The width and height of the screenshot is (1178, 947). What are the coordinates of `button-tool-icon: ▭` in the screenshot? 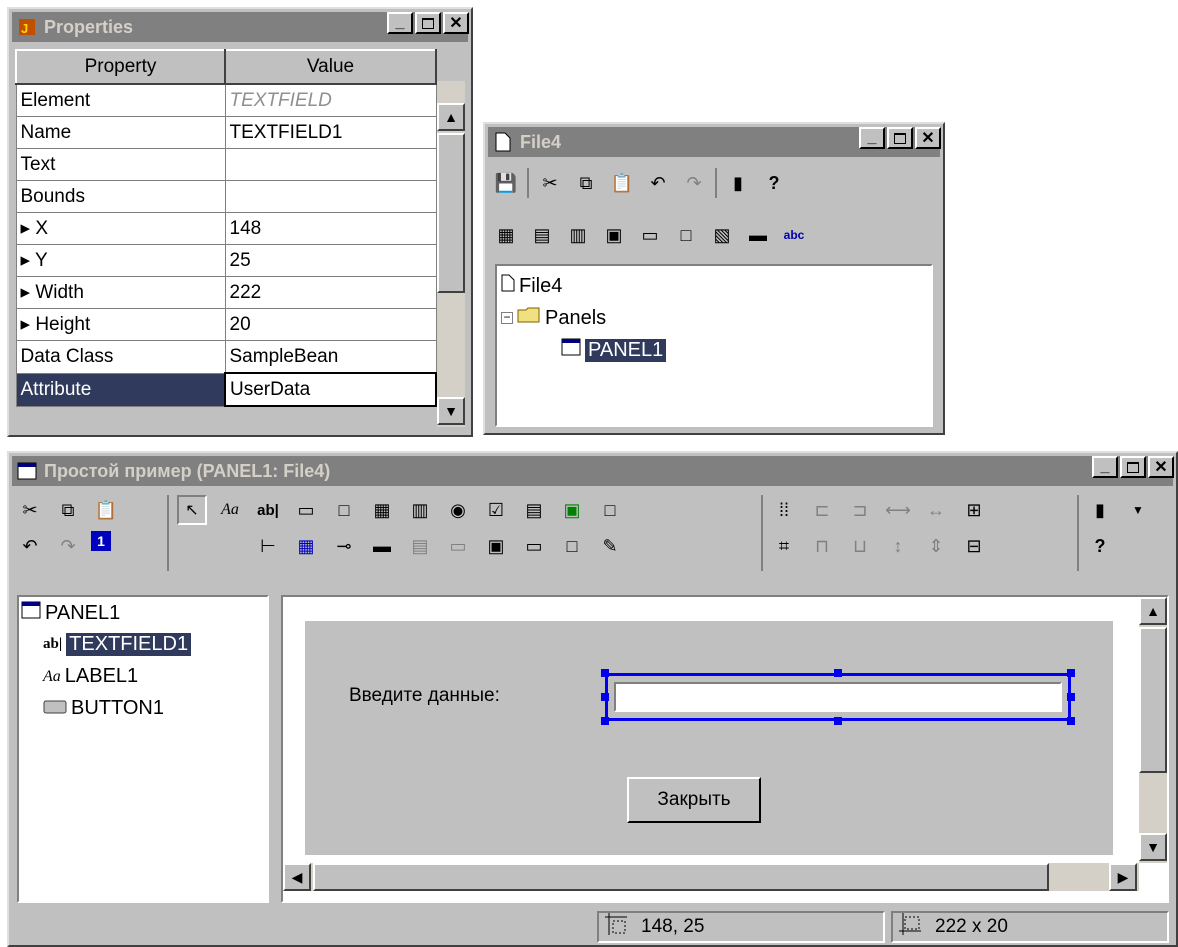 It's located at (306, 510).